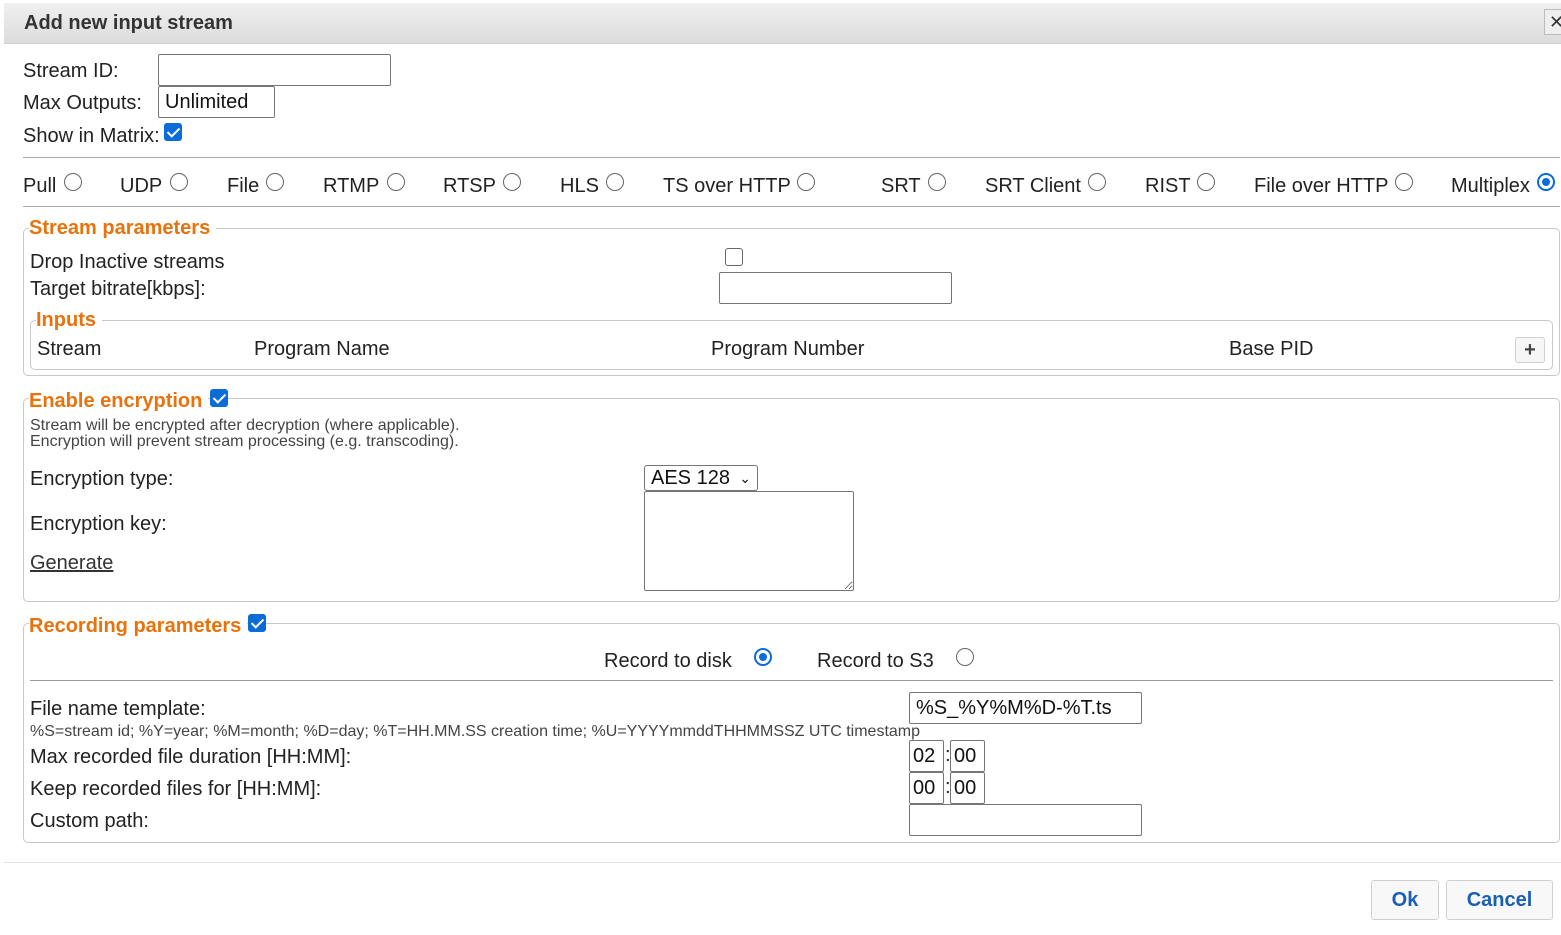 This screenshot has width=1561, height=935. What do you see at coordinates (782, 862) in the screenshot?
I see `footer-divider` at bounding box center [782, 862].